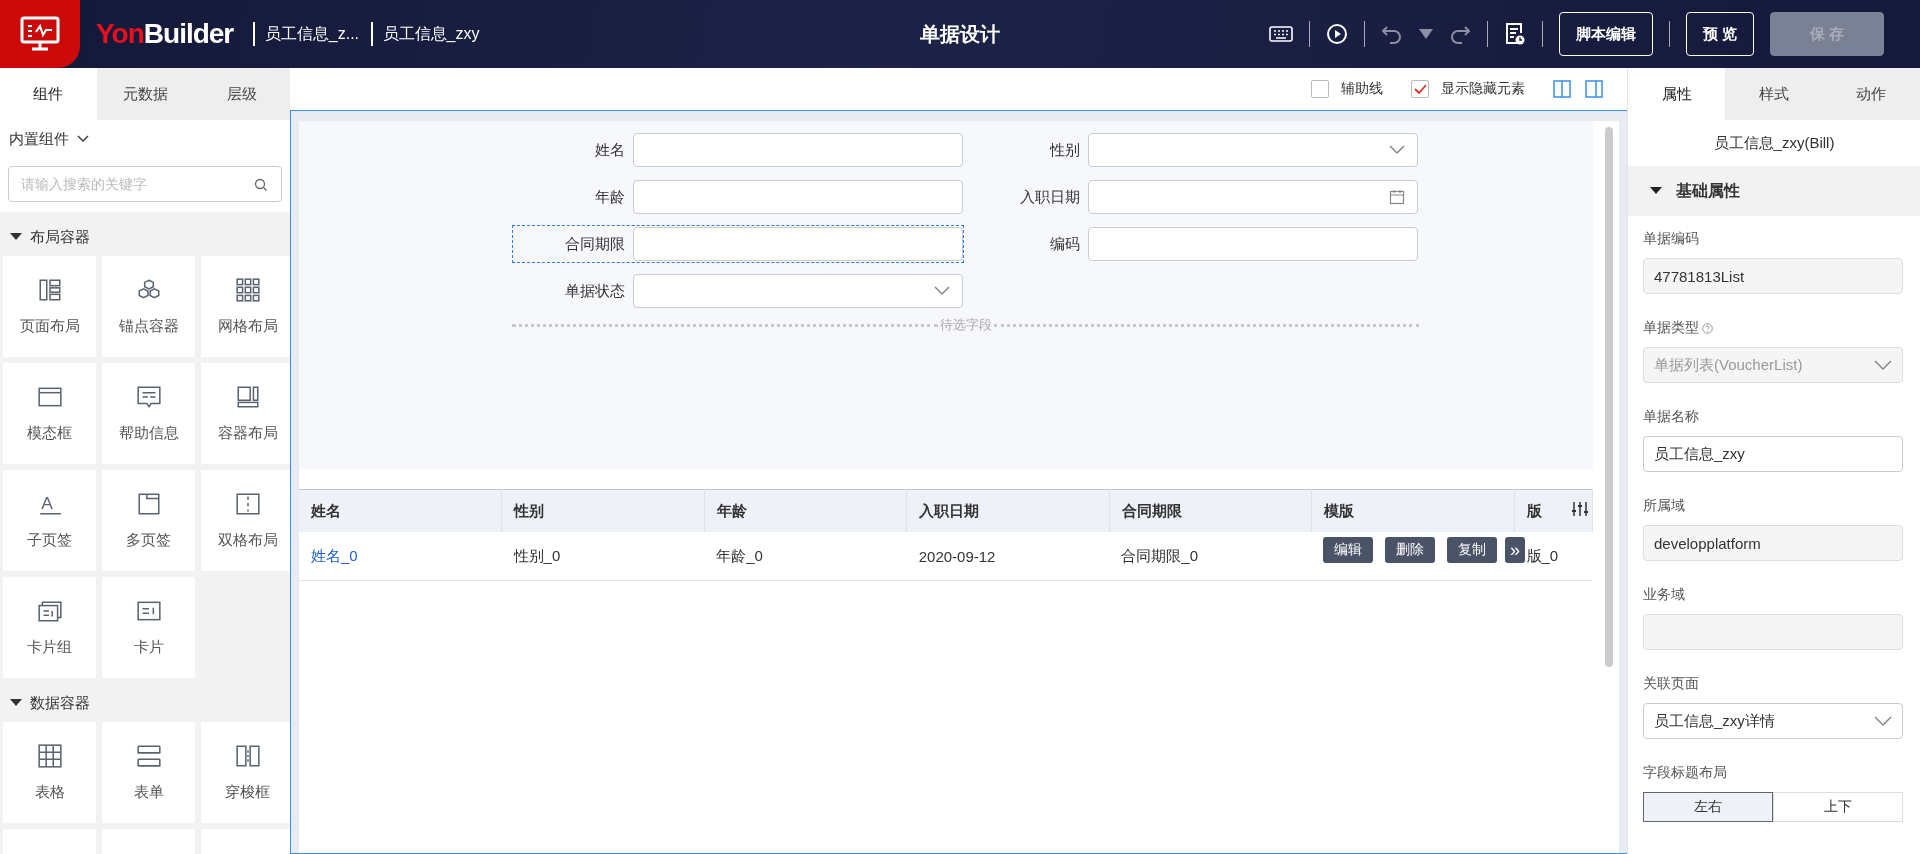  Describe the element at coordinates (1391, 34) in the screenshot. I see `undo-icon` at that location.